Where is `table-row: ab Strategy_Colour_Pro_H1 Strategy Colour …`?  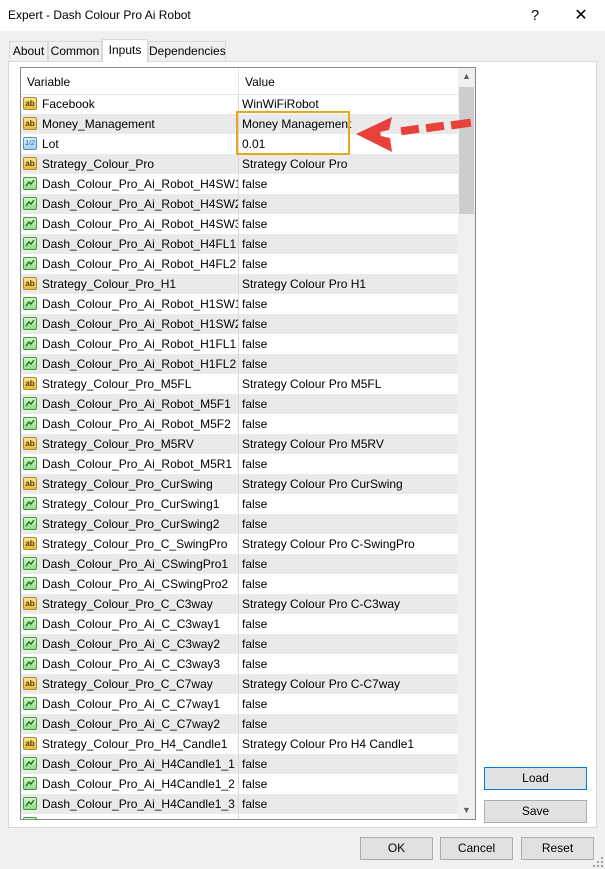
table-row: ab Strategy_Colour_Pro_H1 Strategy Colour … is located at coordinates (239, 284).